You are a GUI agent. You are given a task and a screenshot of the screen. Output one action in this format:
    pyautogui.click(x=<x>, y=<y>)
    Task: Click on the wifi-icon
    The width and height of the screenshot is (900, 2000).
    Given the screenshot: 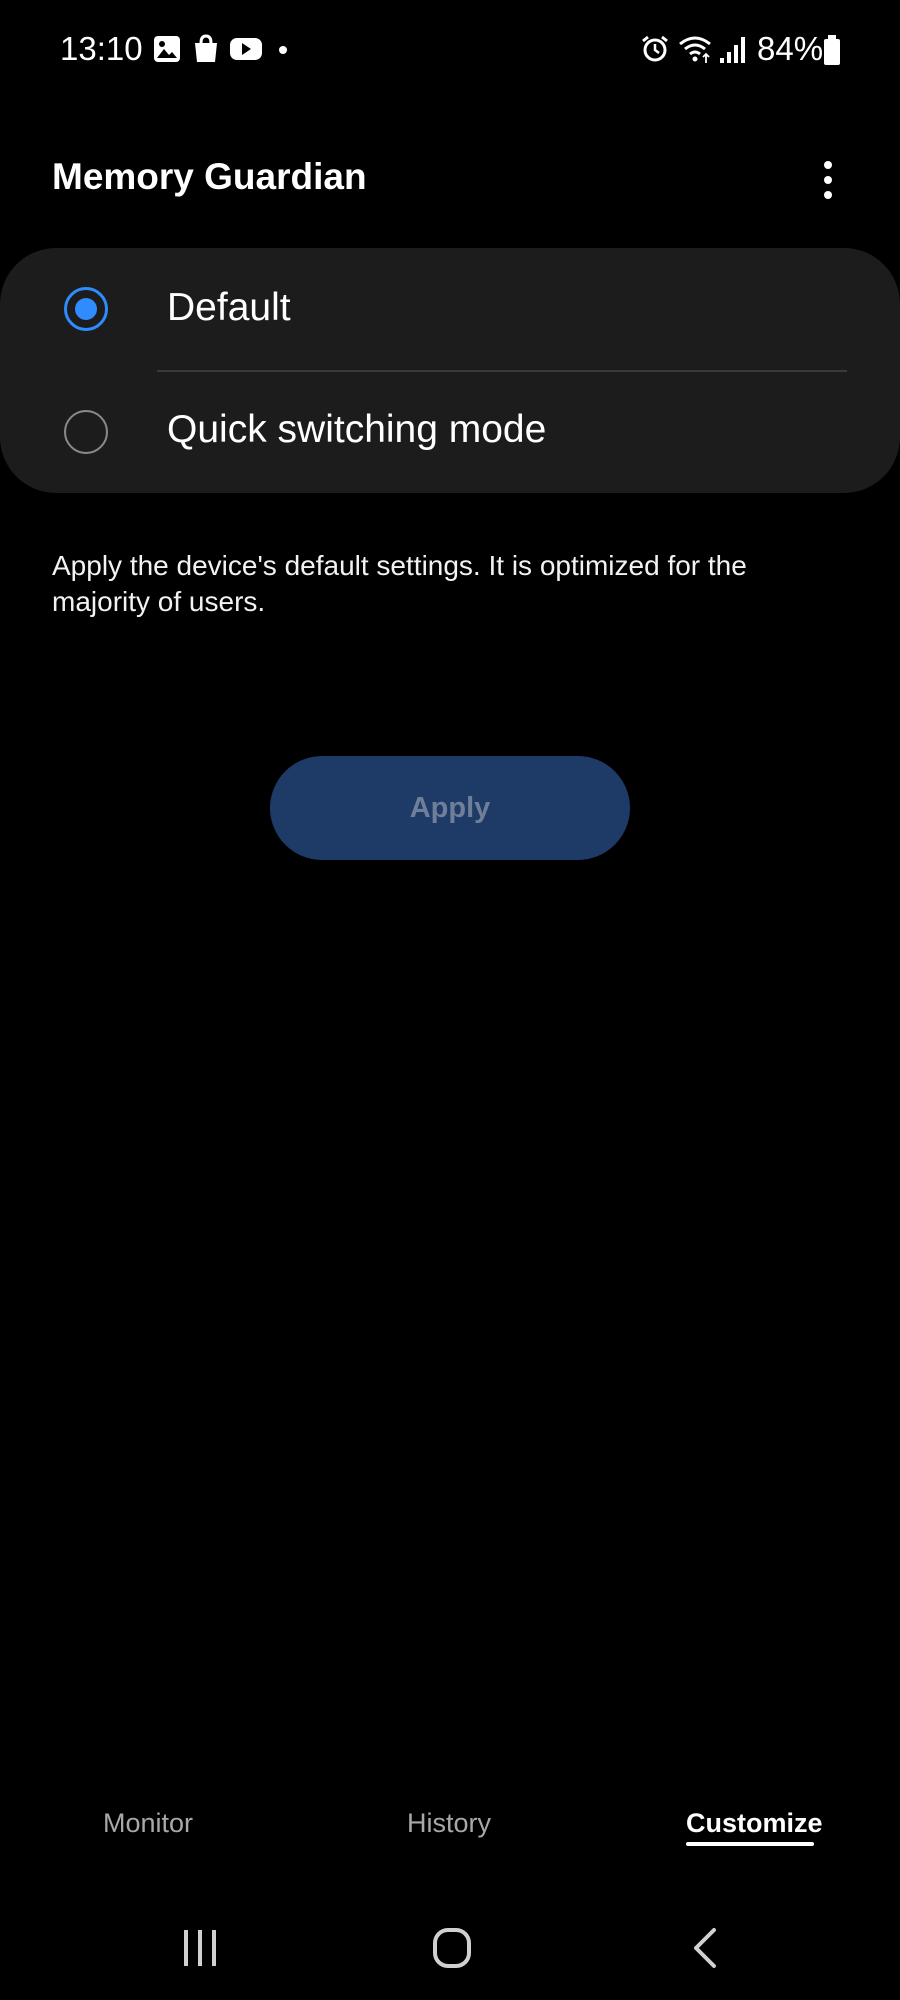 What is the action you would take?
    pyautogui.click(x=695, y=49)
    